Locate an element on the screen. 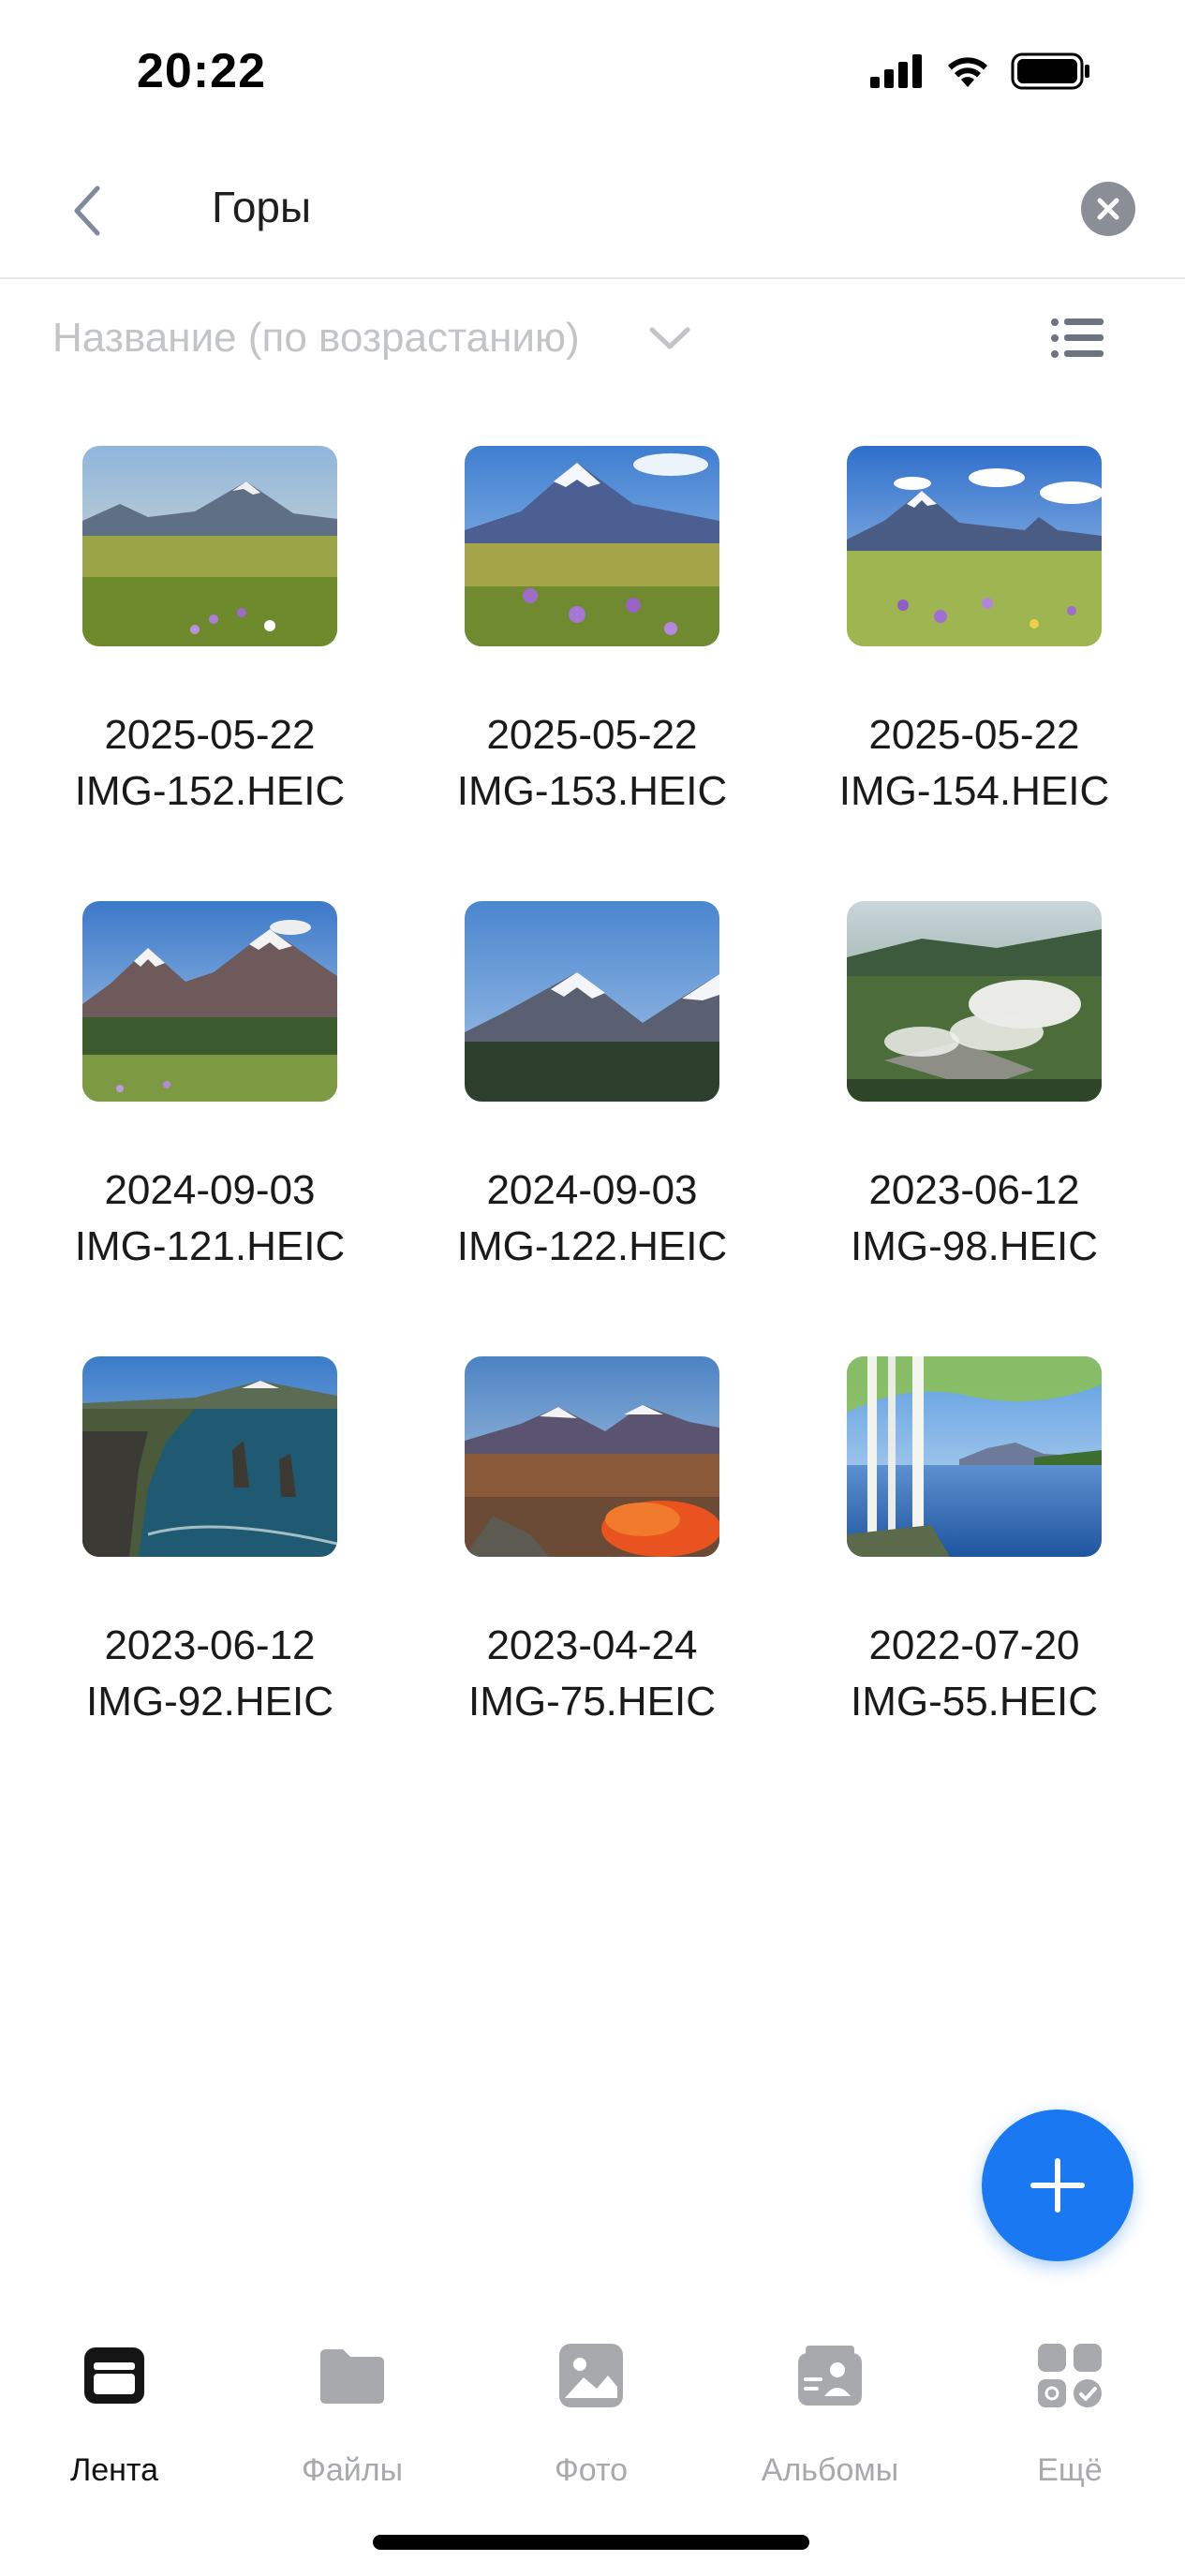 Image resolution: width=1185 pixels, height=2576 pixels. search-input: Горы is located at coordinates (262, 207).